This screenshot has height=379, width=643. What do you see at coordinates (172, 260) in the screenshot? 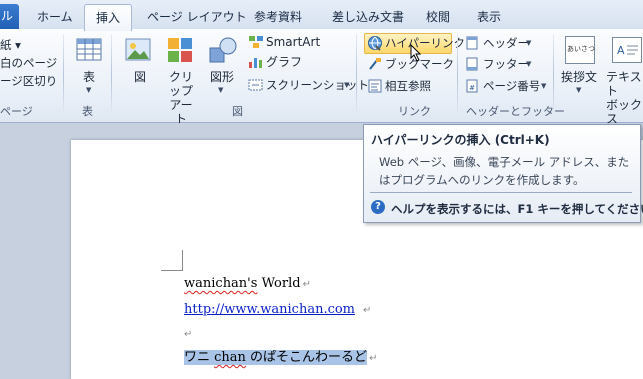
I see `margin-corner-mark` at bounding box center [172, 260].